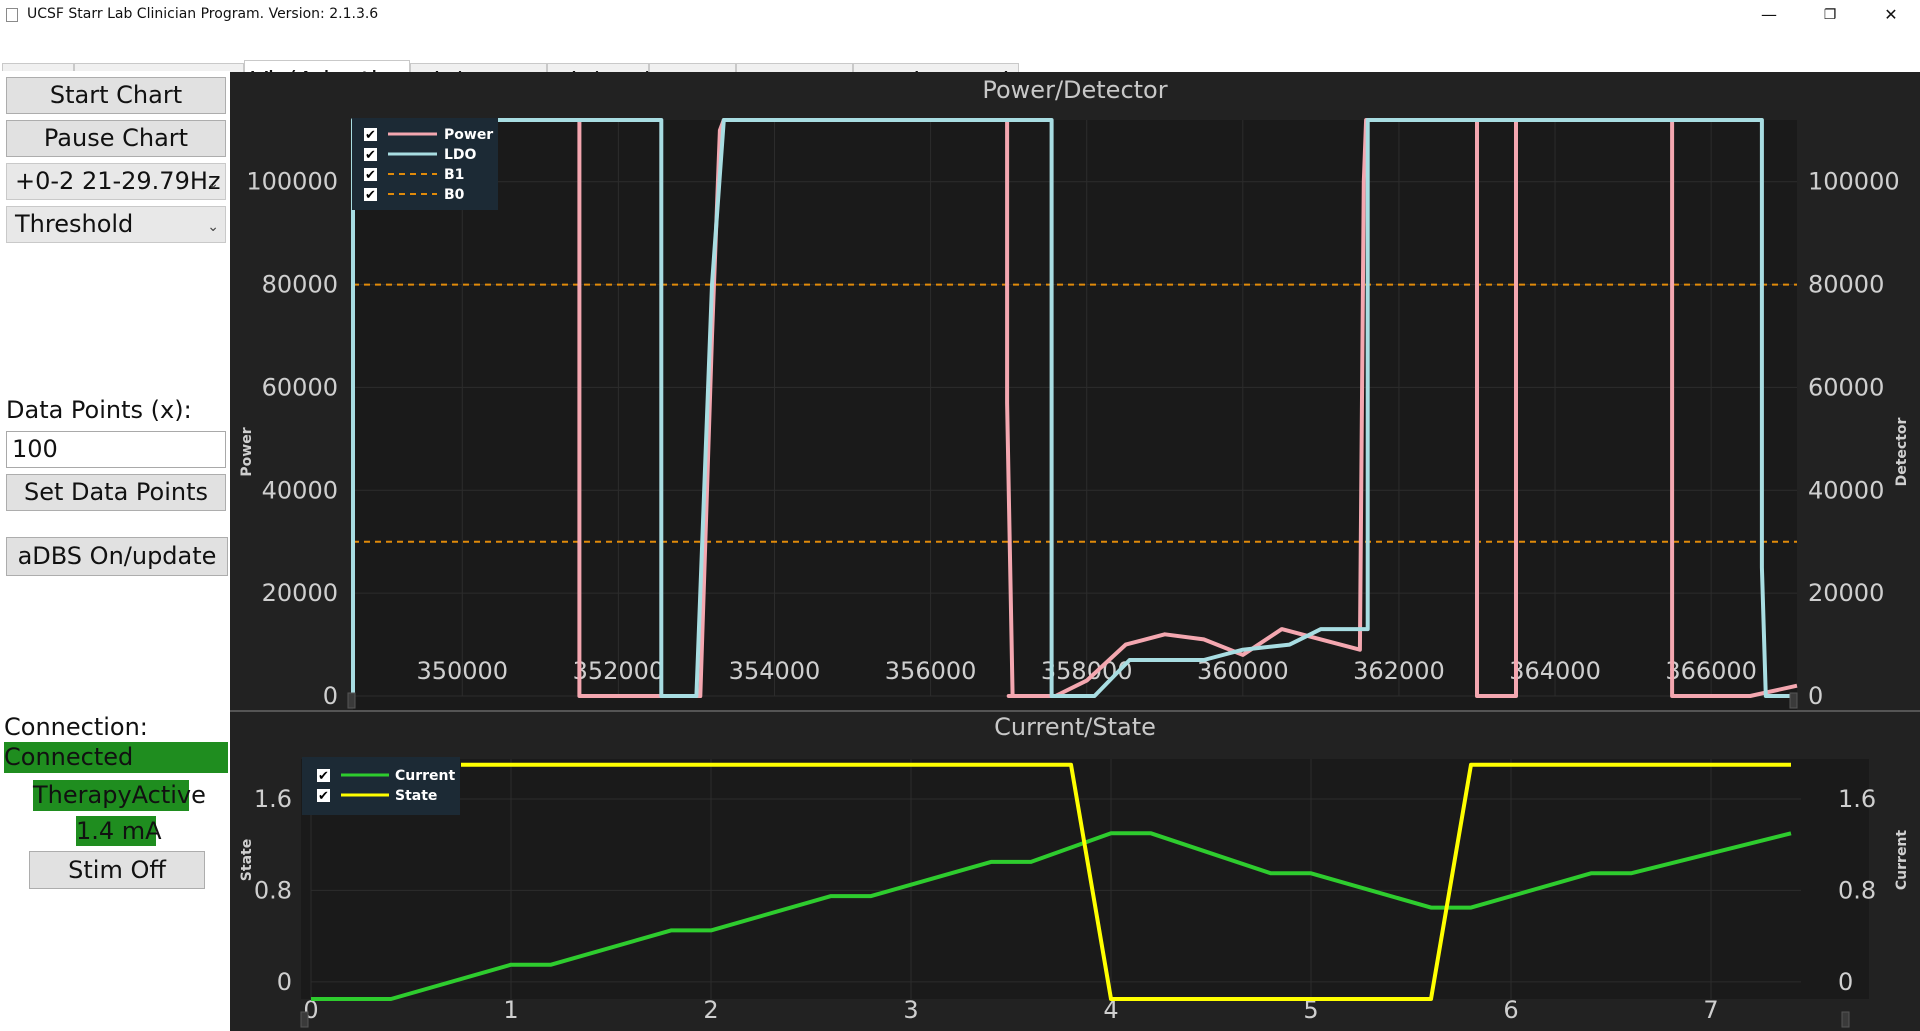  I want to click on y-tick-label: 40000, so click(300, 490).